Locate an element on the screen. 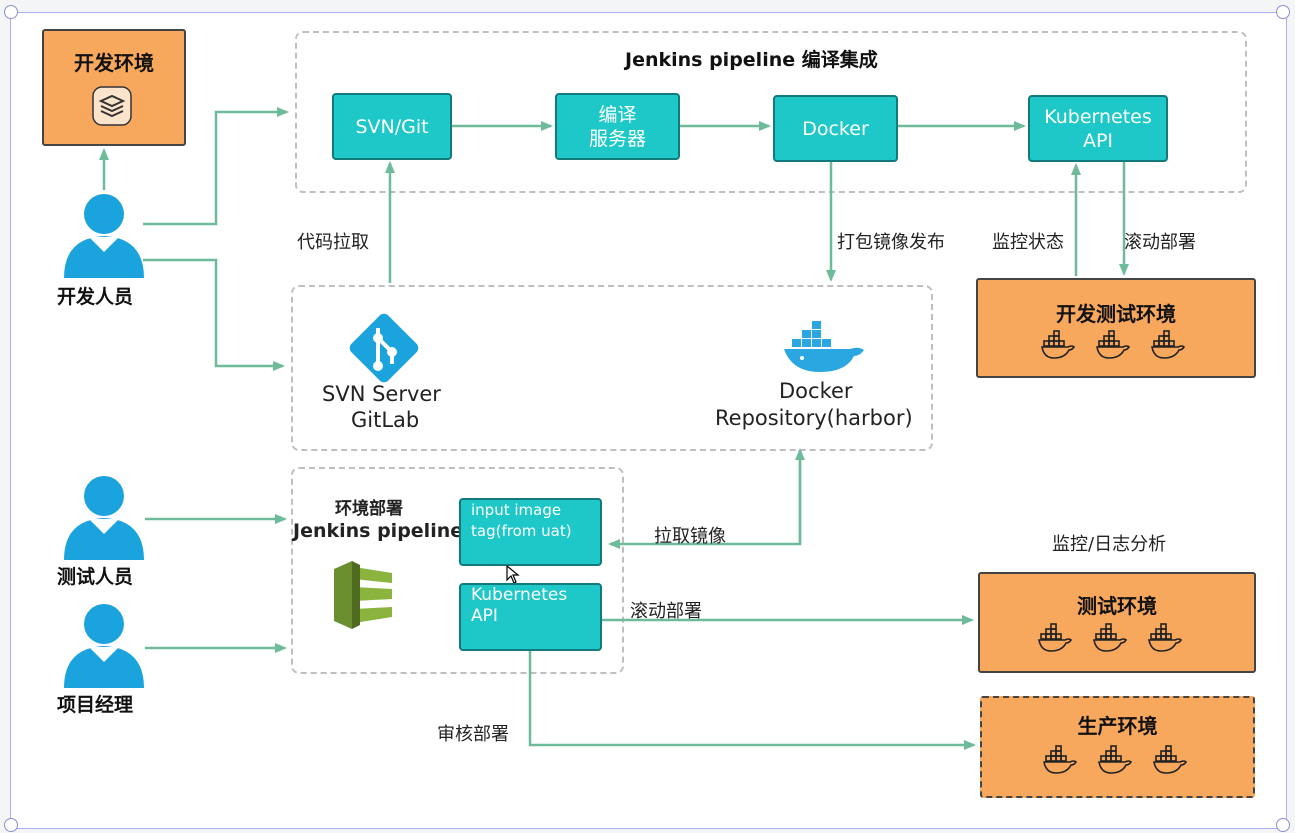  layers-icon is located at coordinates (112, 106).